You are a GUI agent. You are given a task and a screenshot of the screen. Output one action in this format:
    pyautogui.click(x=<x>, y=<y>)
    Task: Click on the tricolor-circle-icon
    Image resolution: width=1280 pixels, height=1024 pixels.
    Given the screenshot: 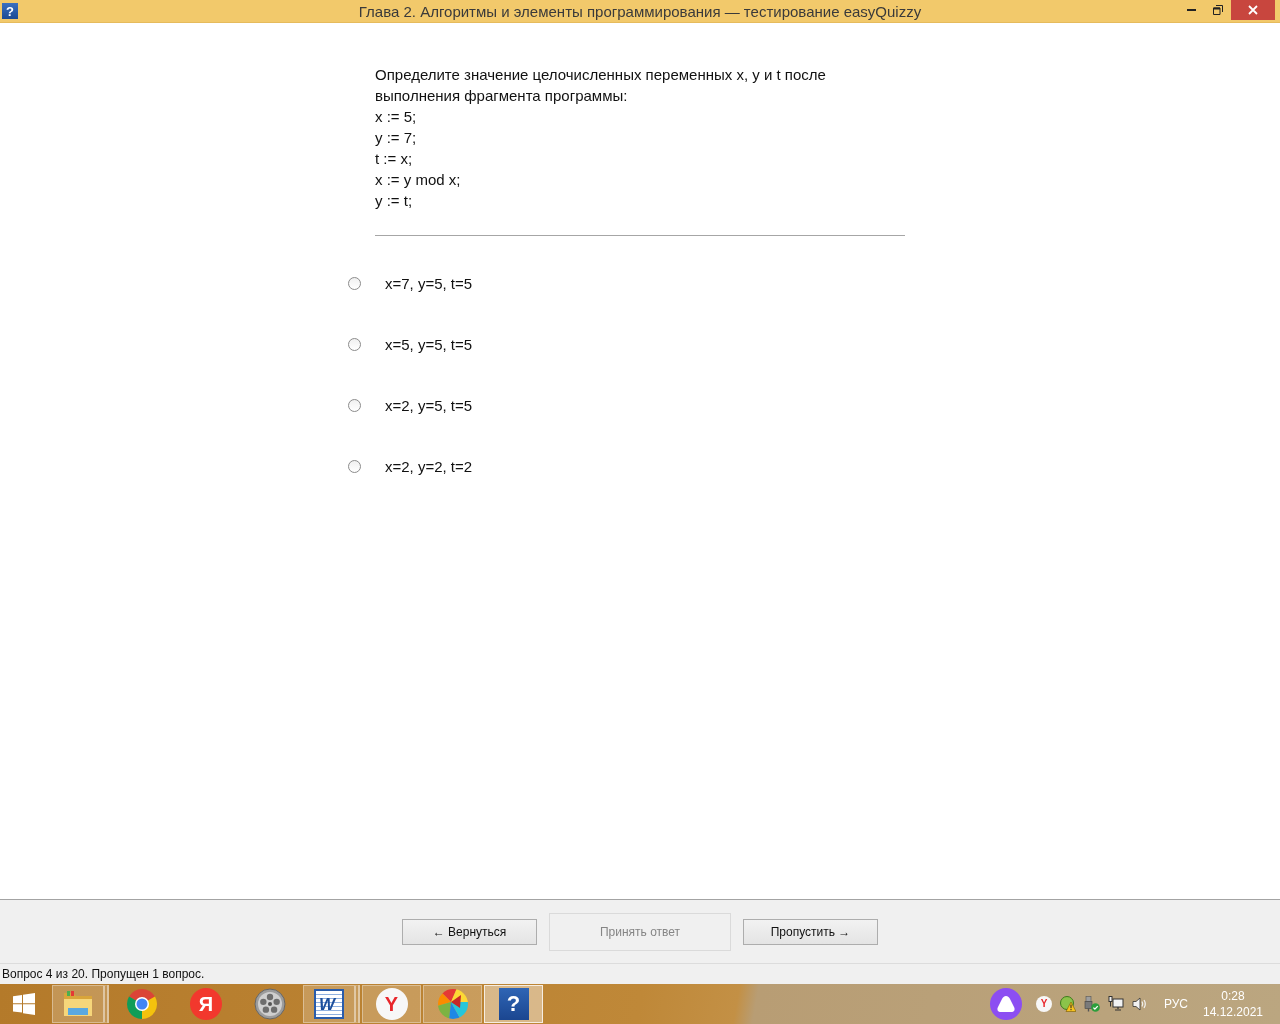 What is the action you would take?
    pyautogui.click(x=142, y=1004)
    